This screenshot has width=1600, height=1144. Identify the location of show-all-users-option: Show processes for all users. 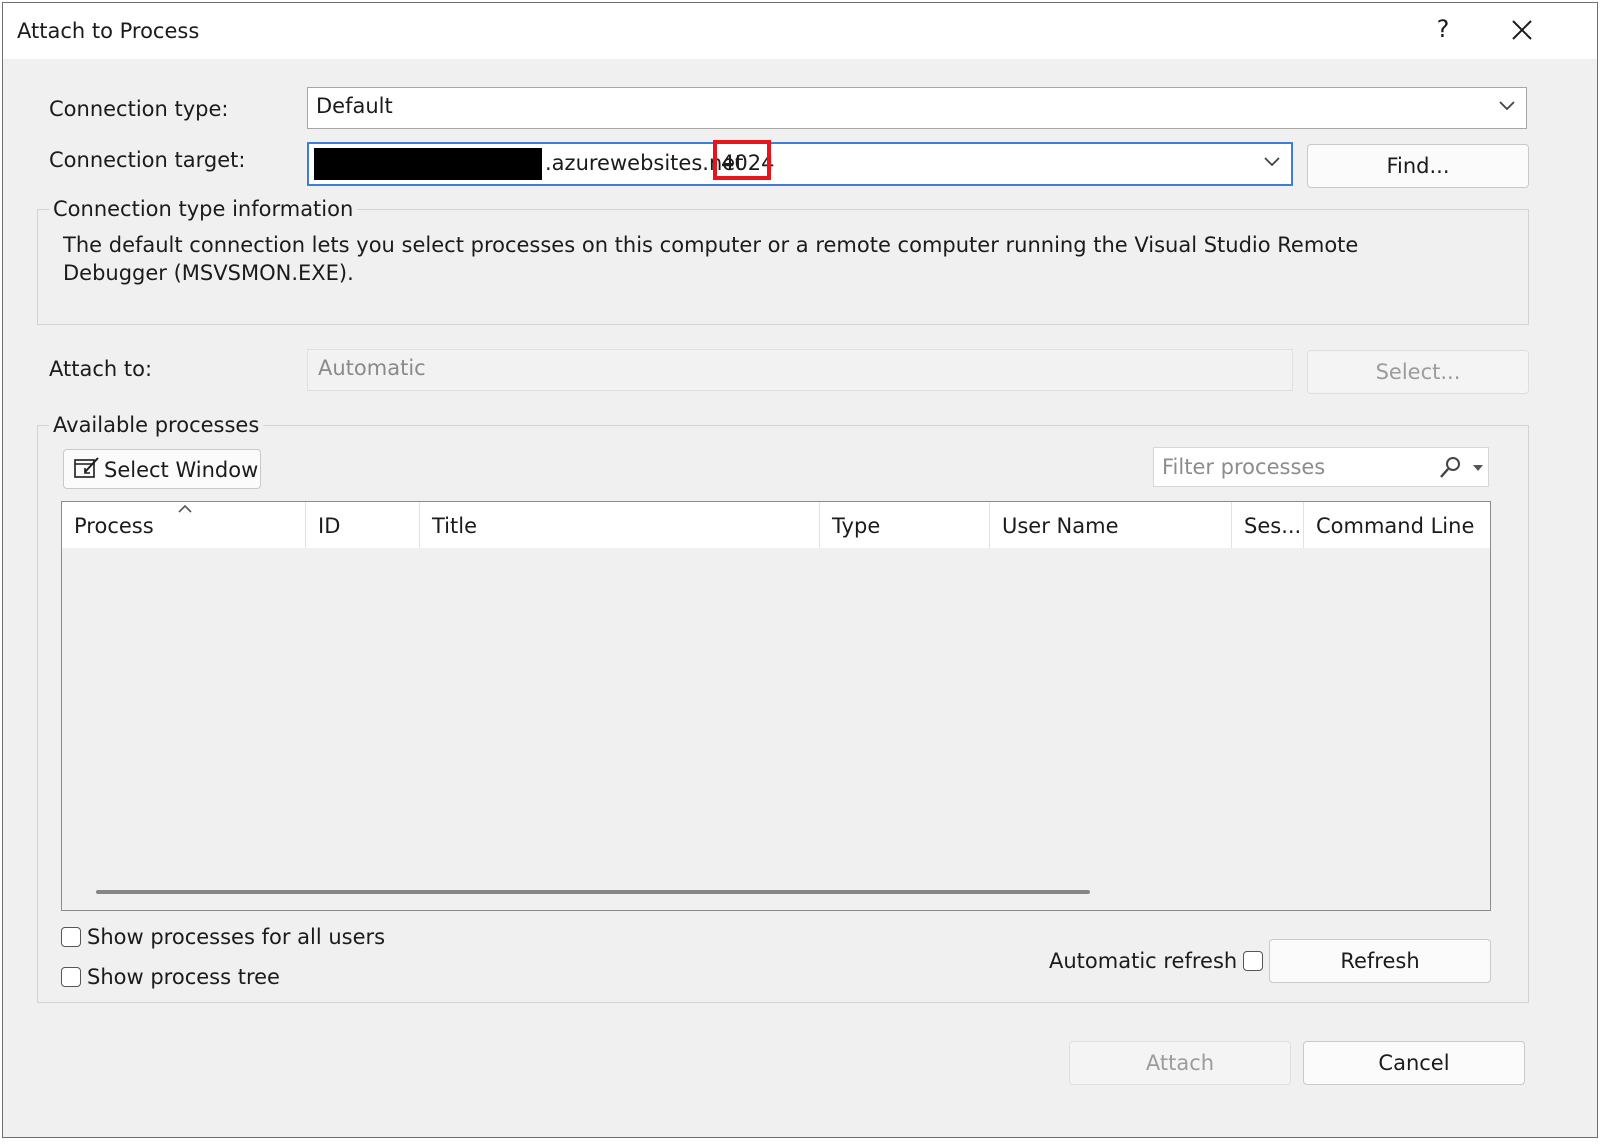
(223, 937).